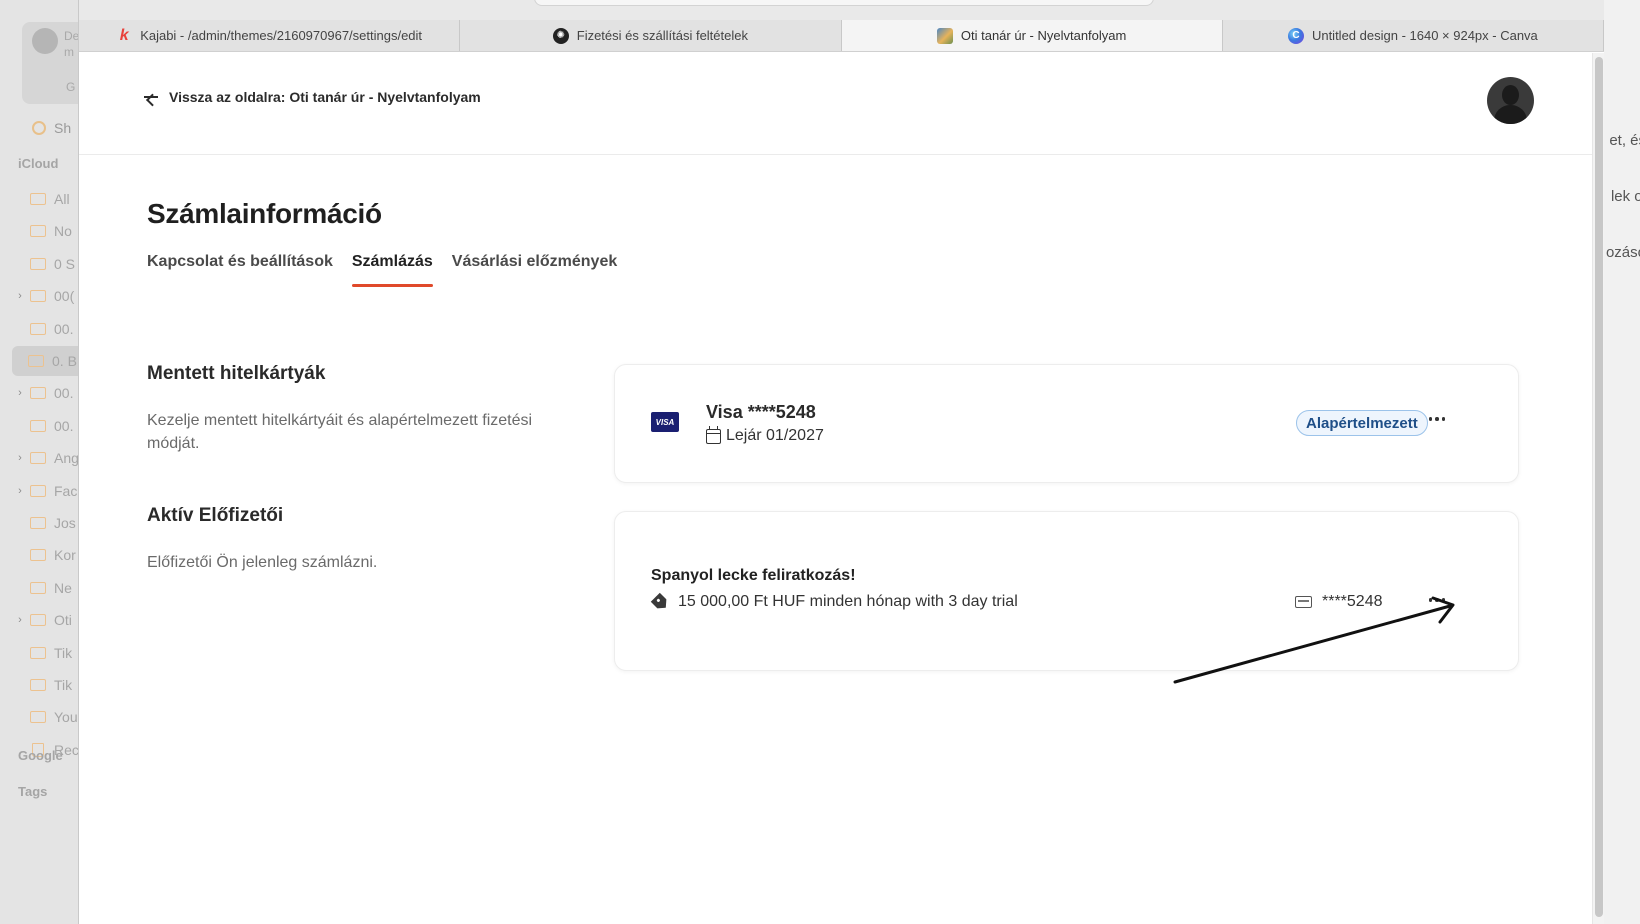  What do you see at coordinates (38, 163) in the screenshot?
I see `icloud-section-label: iCloud` at bounding box center [38, 163].